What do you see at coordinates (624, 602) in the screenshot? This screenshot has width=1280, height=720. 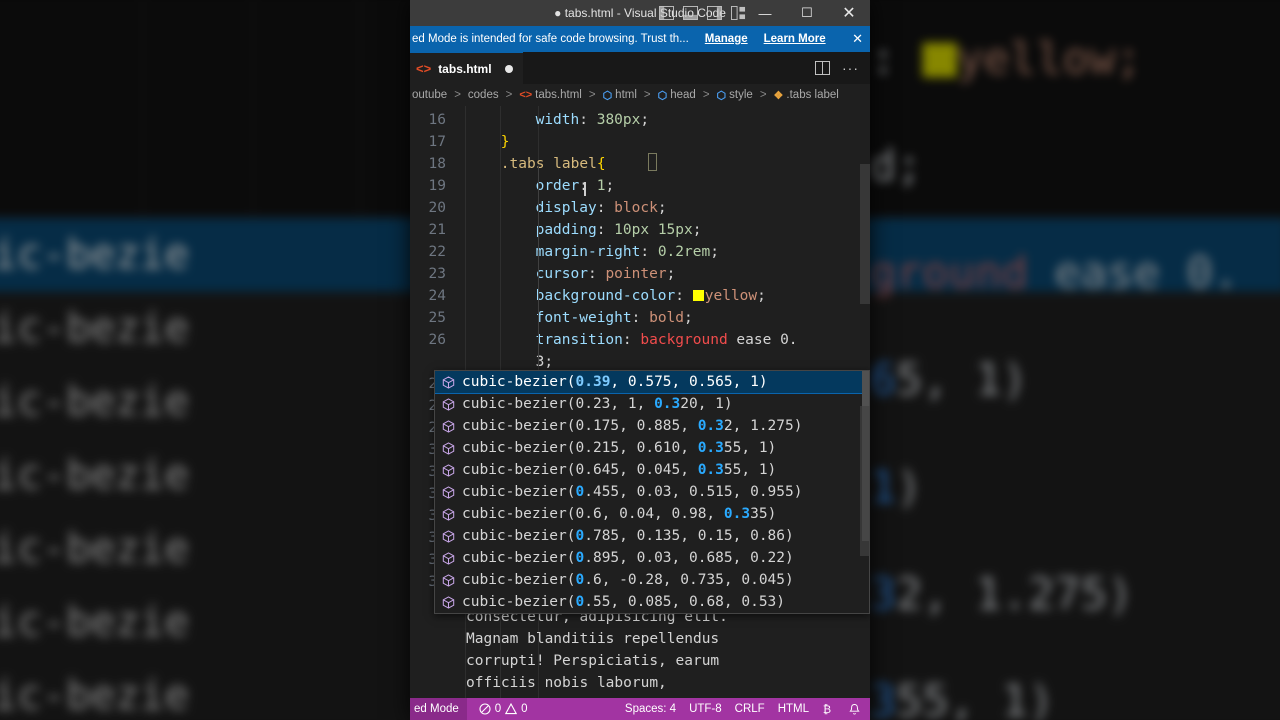 I see `suggestion-label: cubic-bezier(0.55, 0.085, 0.68, 0.53)` at bounding box center [624, 602].